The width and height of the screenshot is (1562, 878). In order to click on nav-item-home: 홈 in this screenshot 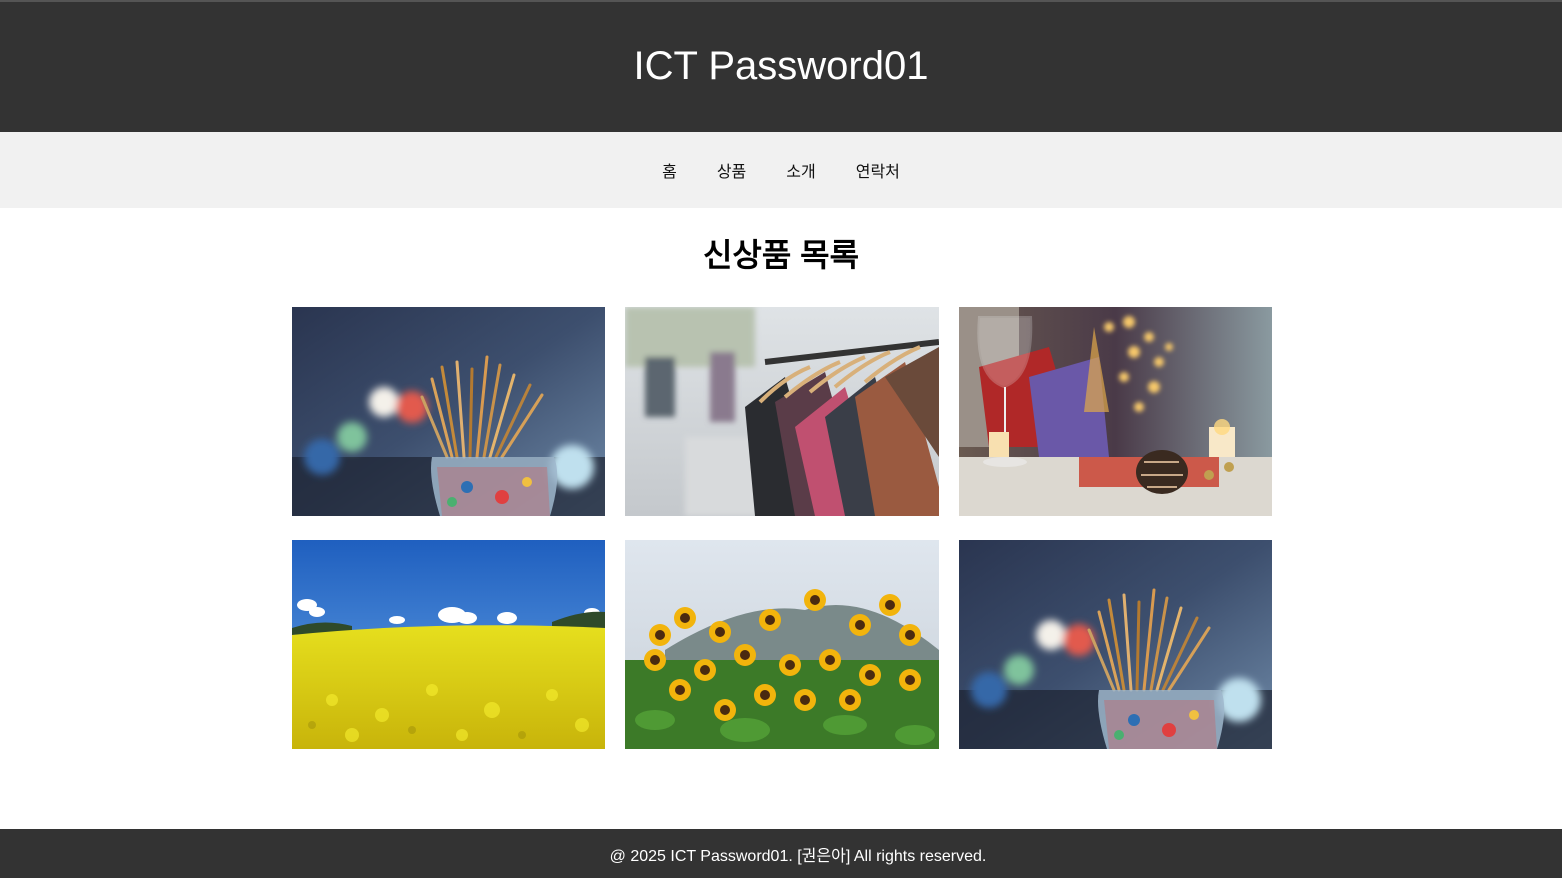, I will do `click(669, 170)`.